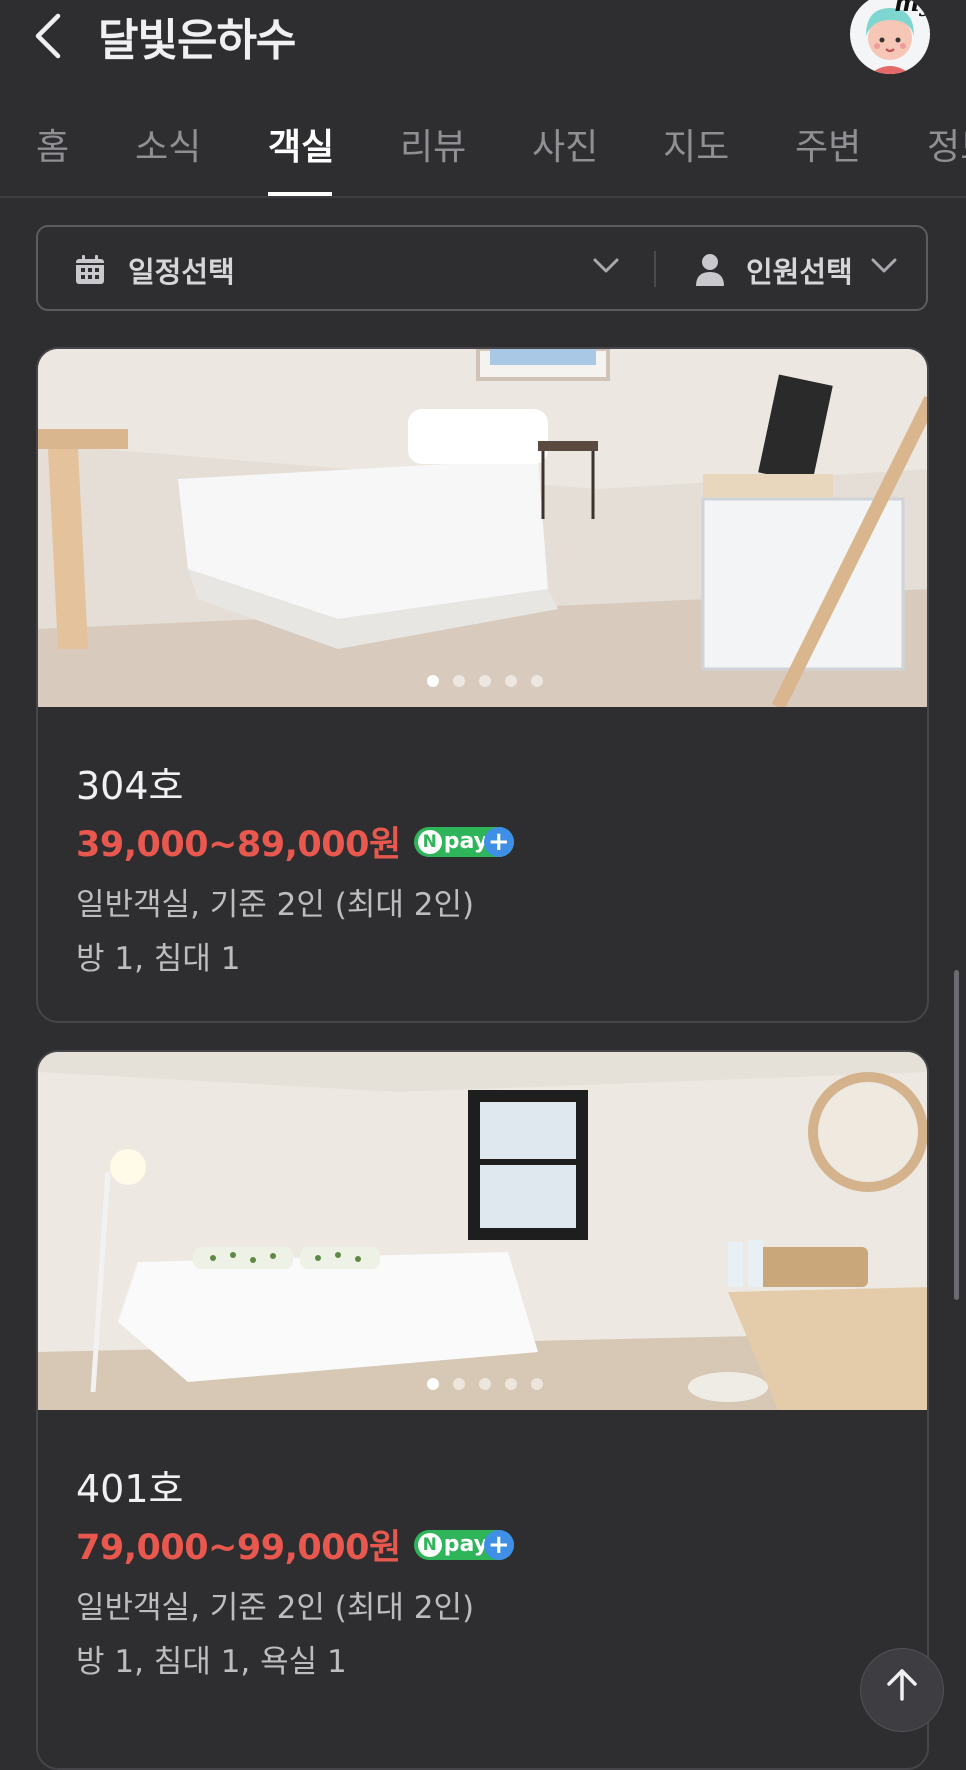 The width and height of the screenshot is (966, 1770). Describe the element at coordinates (52, 144) in the screenshot. I see `tab-home: 홈` at that location.